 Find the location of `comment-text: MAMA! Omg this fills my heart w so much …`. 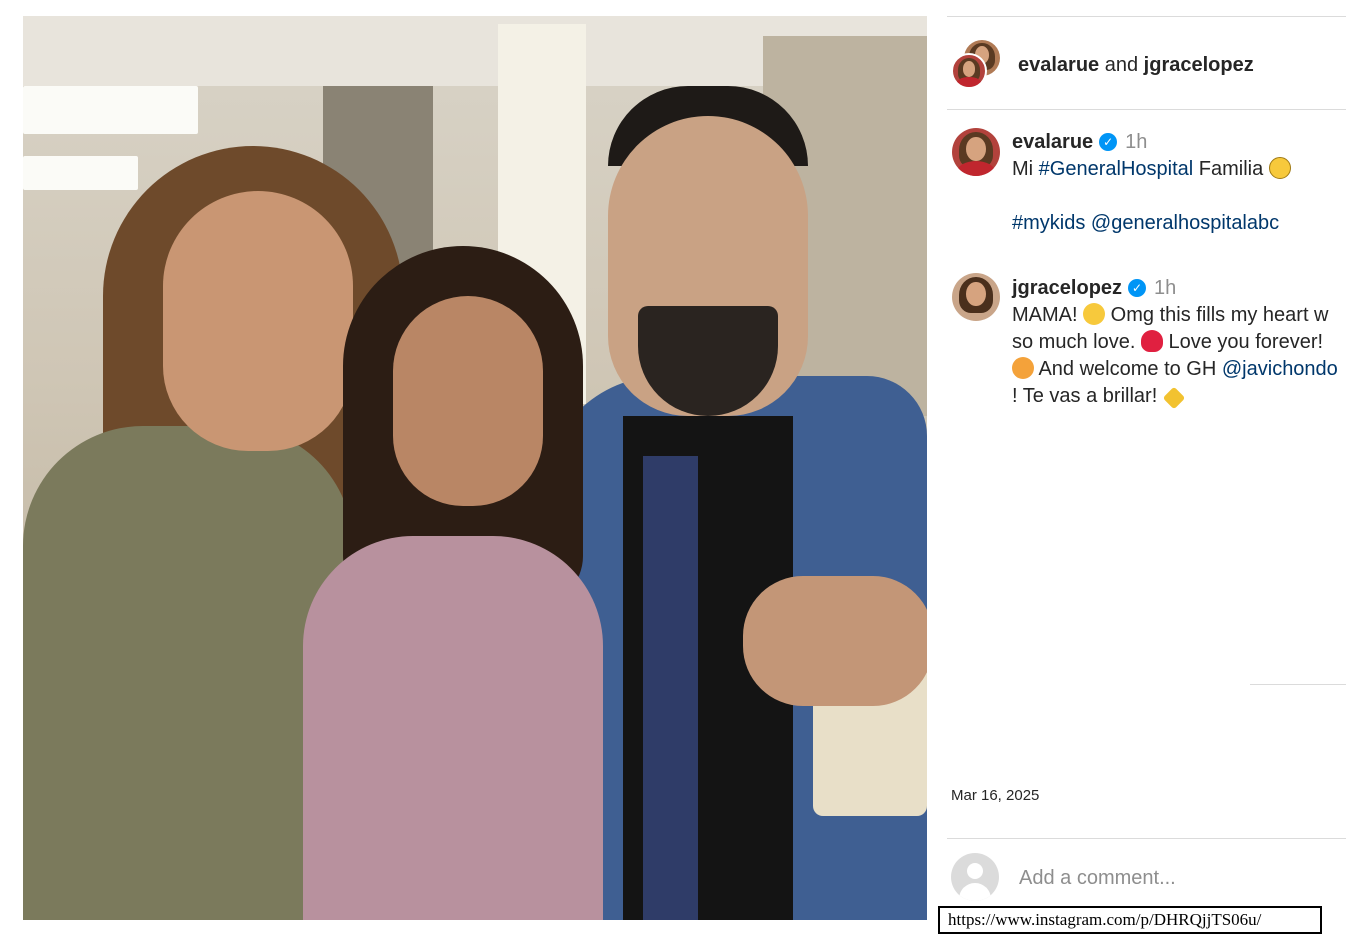

comment-text: MAMA! Omg this fills my heart w so much … is located at coordinates (1177, 356).